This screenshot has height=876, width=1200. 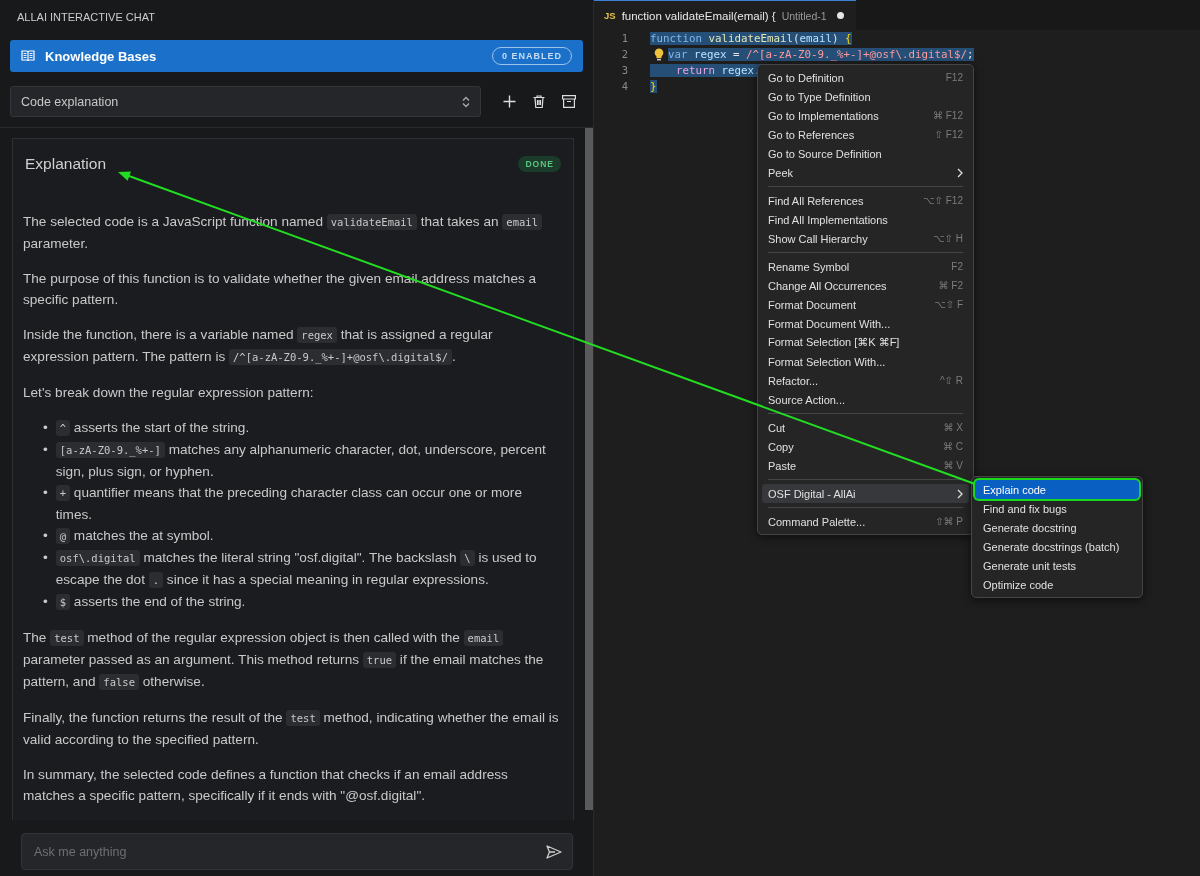 I want to click on trash-icon, so click(x=539, y=101).